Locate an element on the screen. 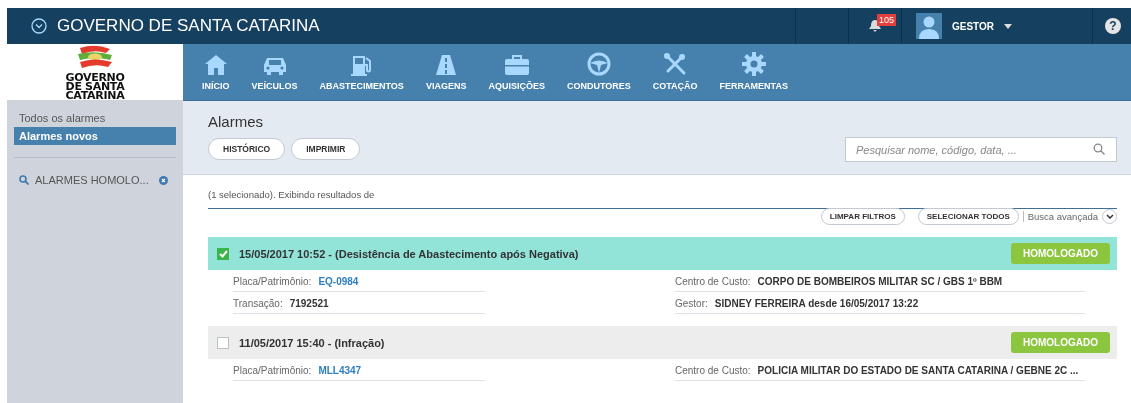  chevron-down-icon is located at coordinates (1109, 216).